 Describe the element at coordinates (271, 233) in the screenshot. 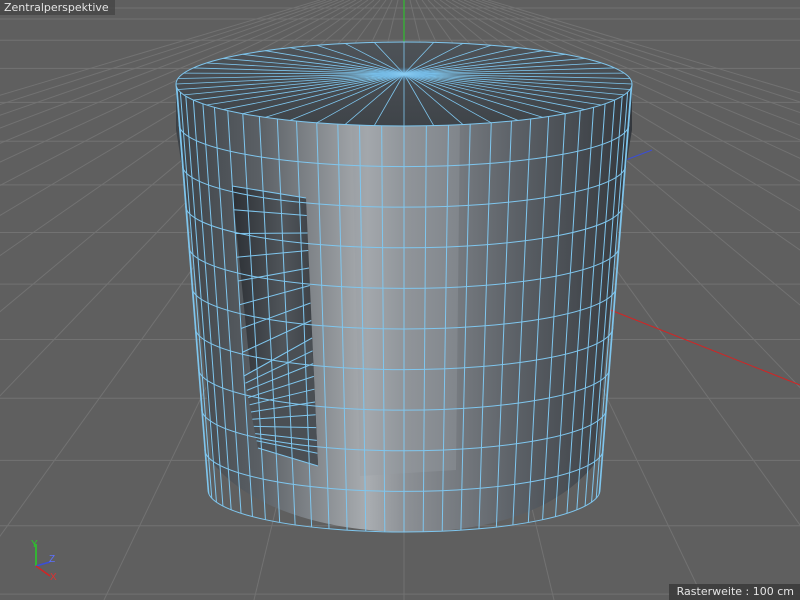

I see `window-edge` at that location.